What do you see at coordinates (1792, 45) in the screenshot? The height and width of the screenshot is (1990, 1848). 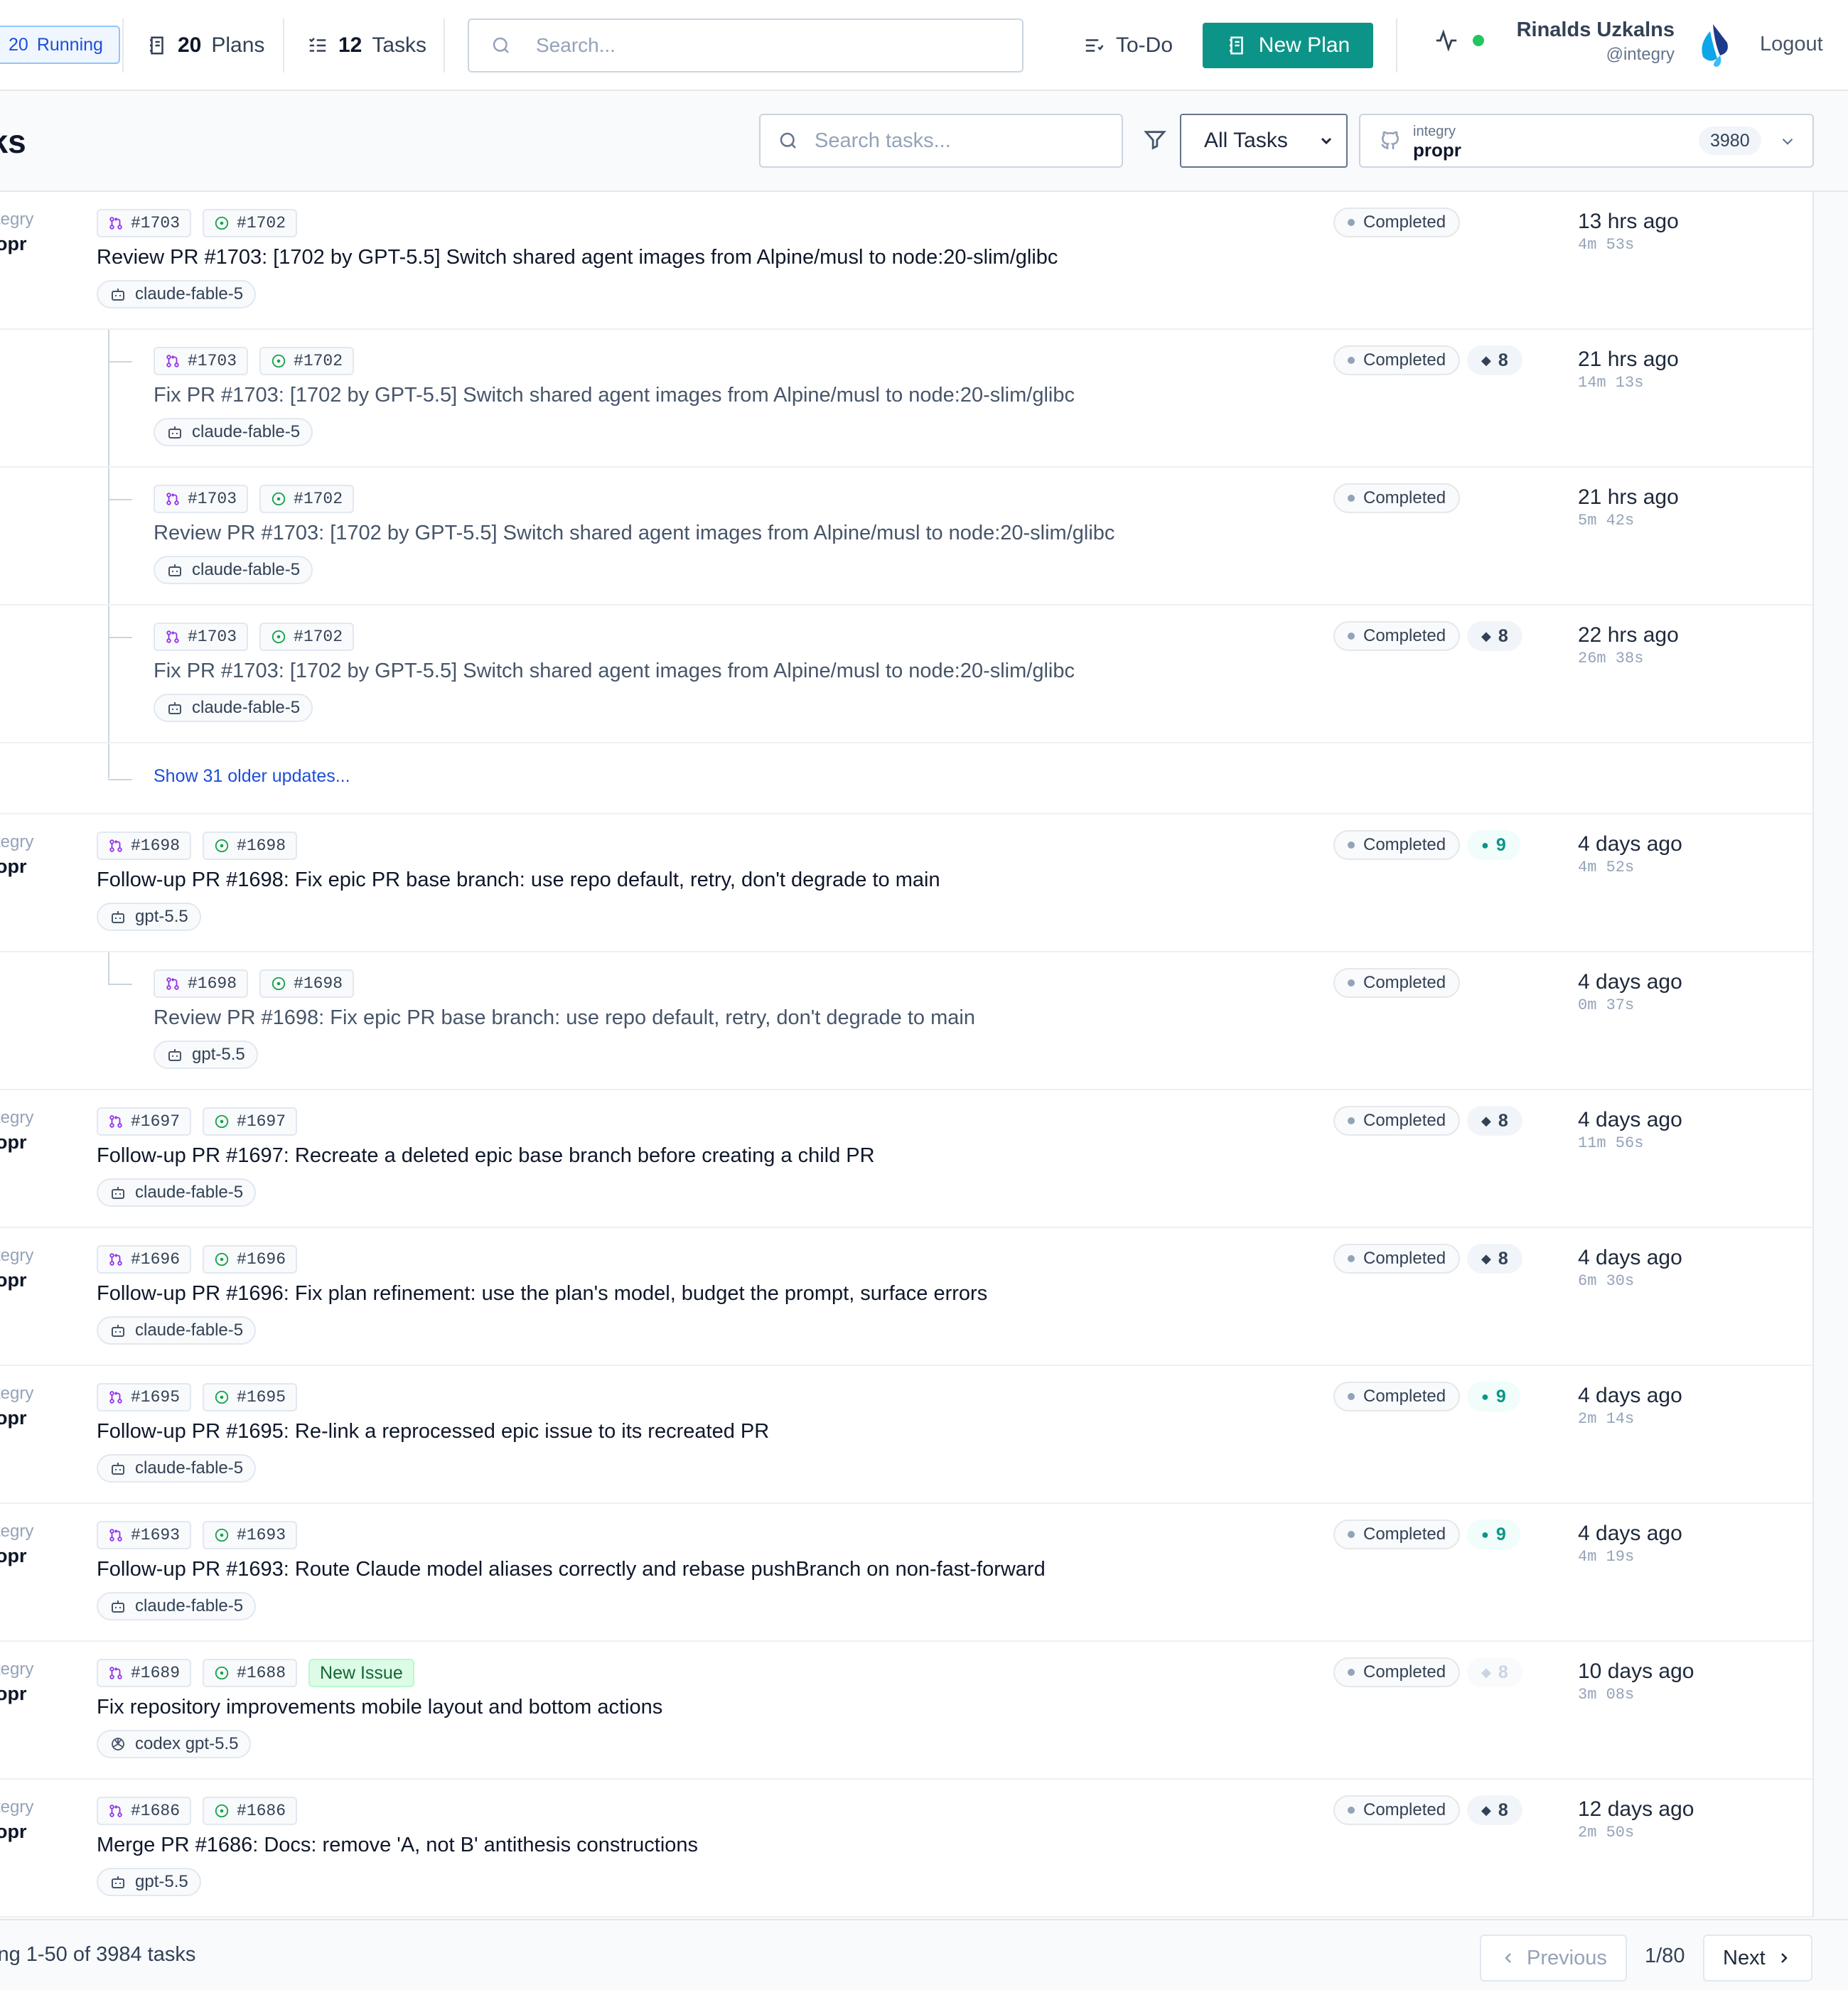 I see `logout-button: Logout` at bounding box center [1792, 45].